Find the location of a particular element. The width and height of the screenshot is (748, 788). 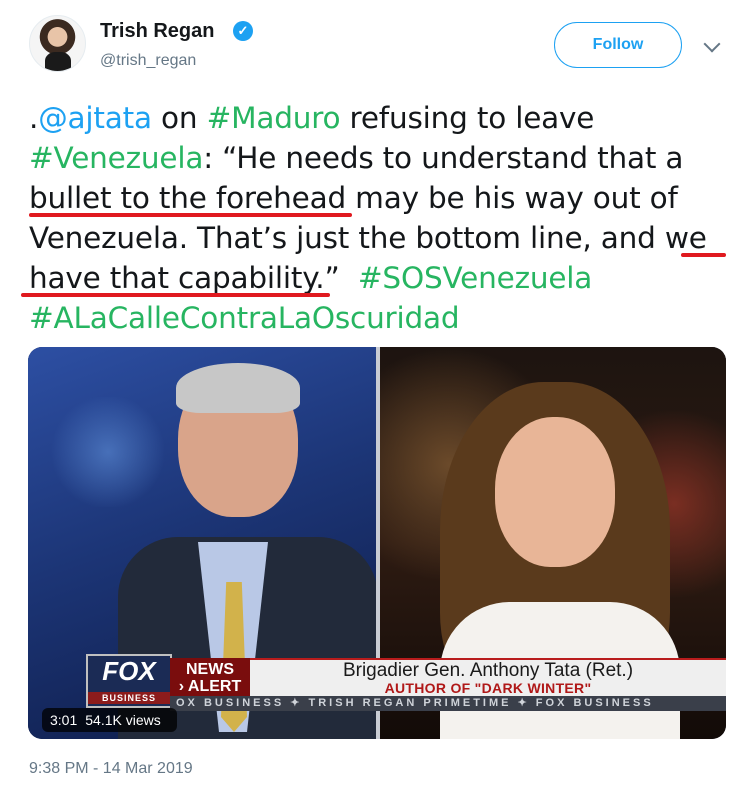

video-stats-badge: 3:01 54.1K views is located at coordinates (109, 720).